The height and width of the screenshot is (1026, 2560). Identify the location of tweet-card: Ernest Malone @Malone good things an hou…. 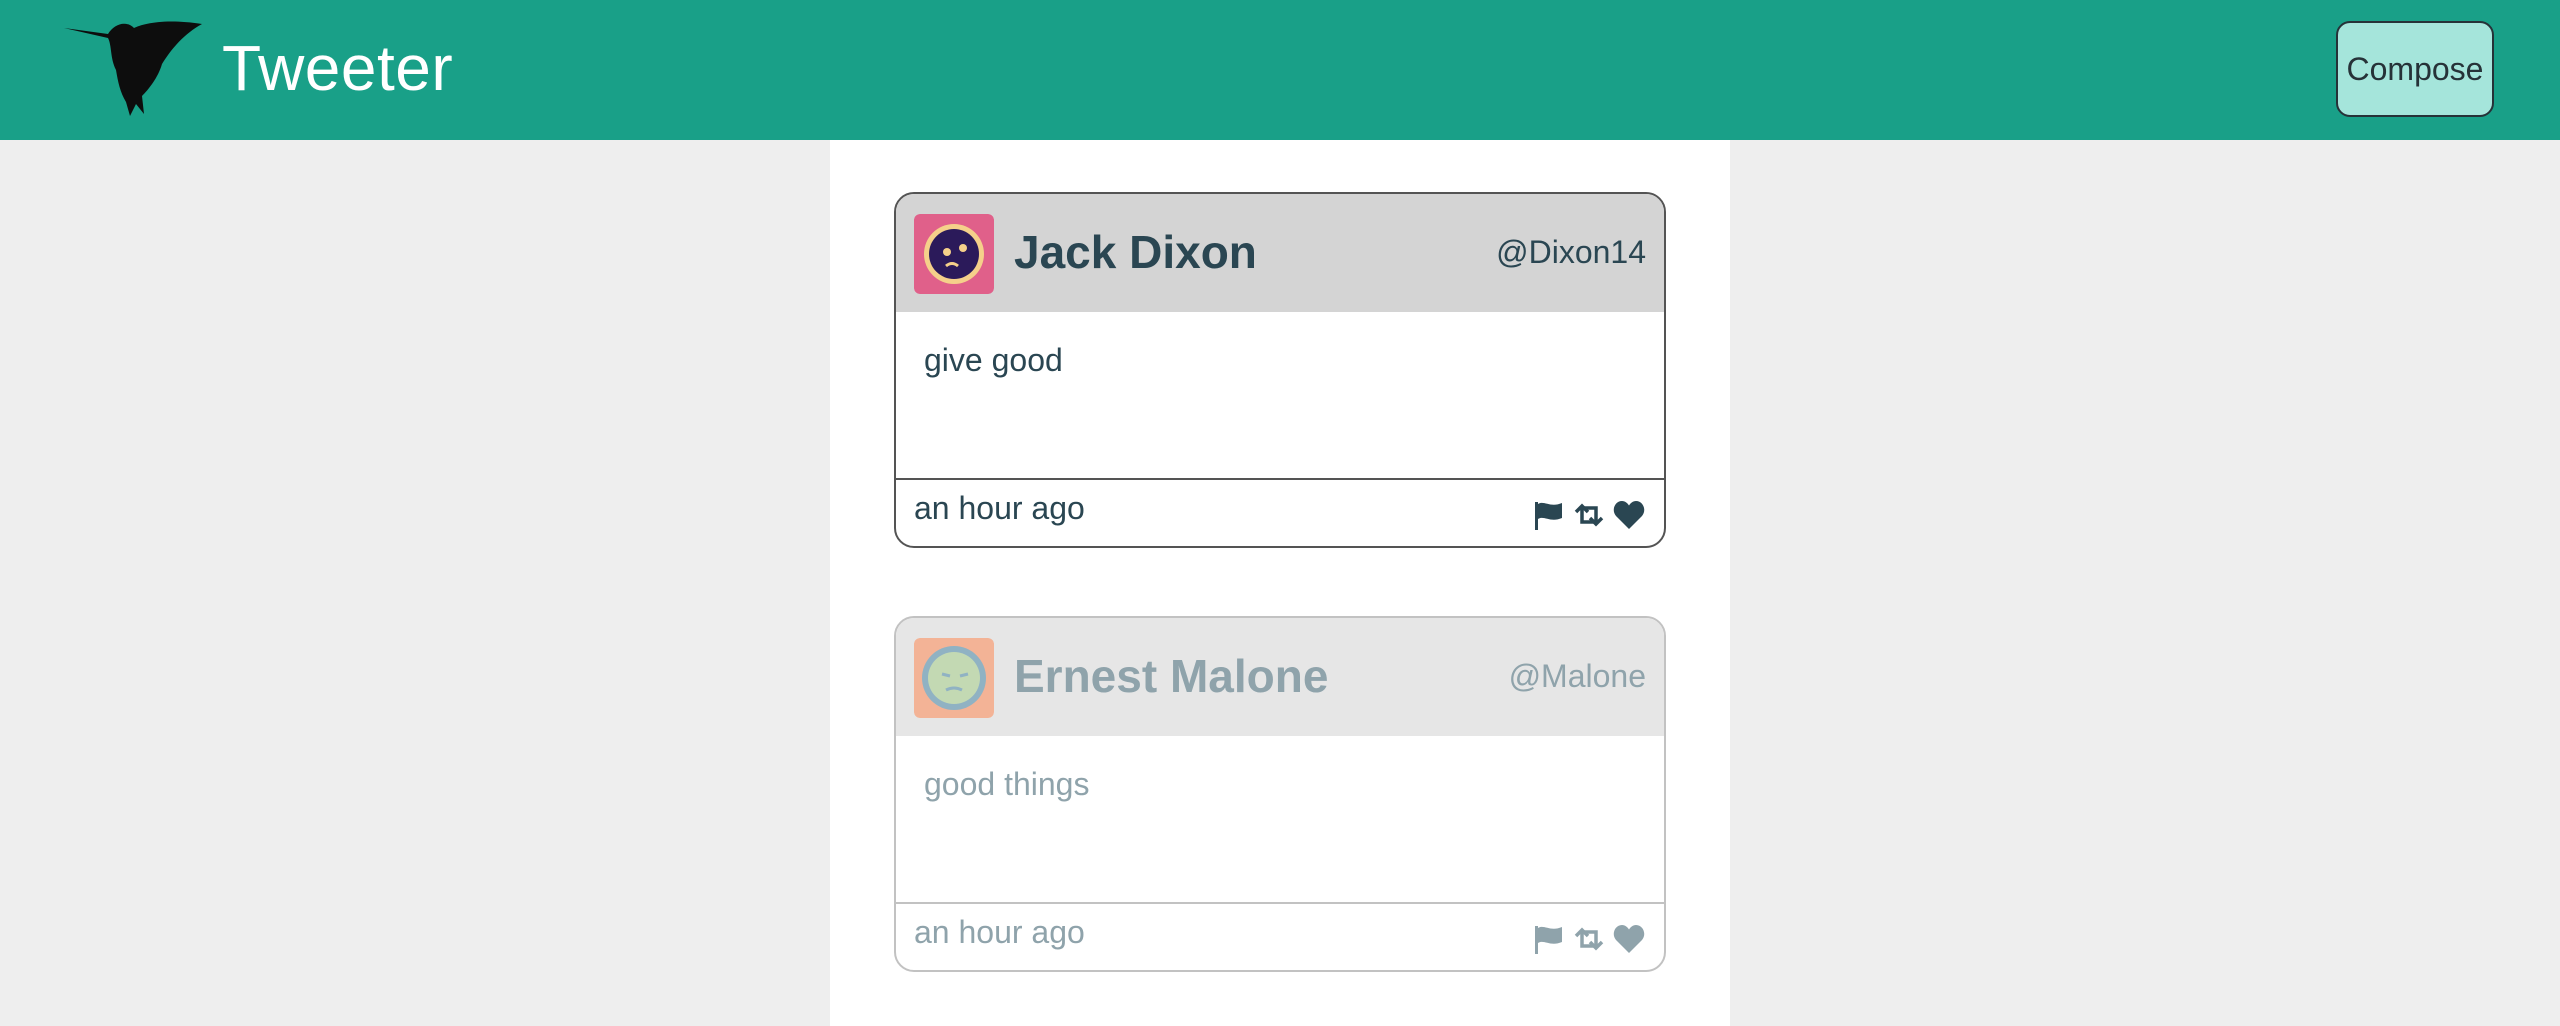
(1280, 794).